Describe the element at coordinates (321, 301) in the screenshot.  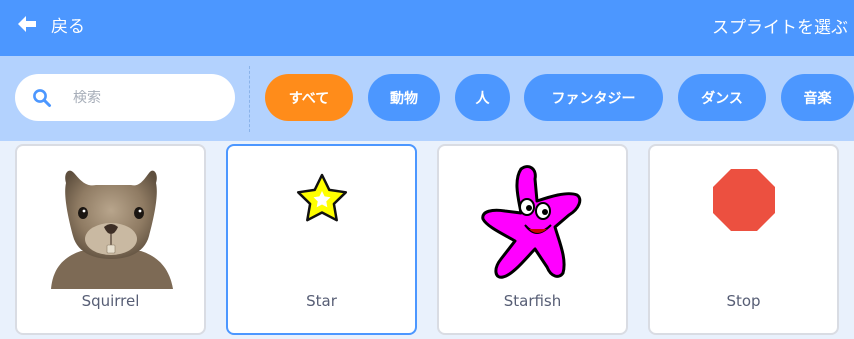
I see `sprite-name: Star` at that location.